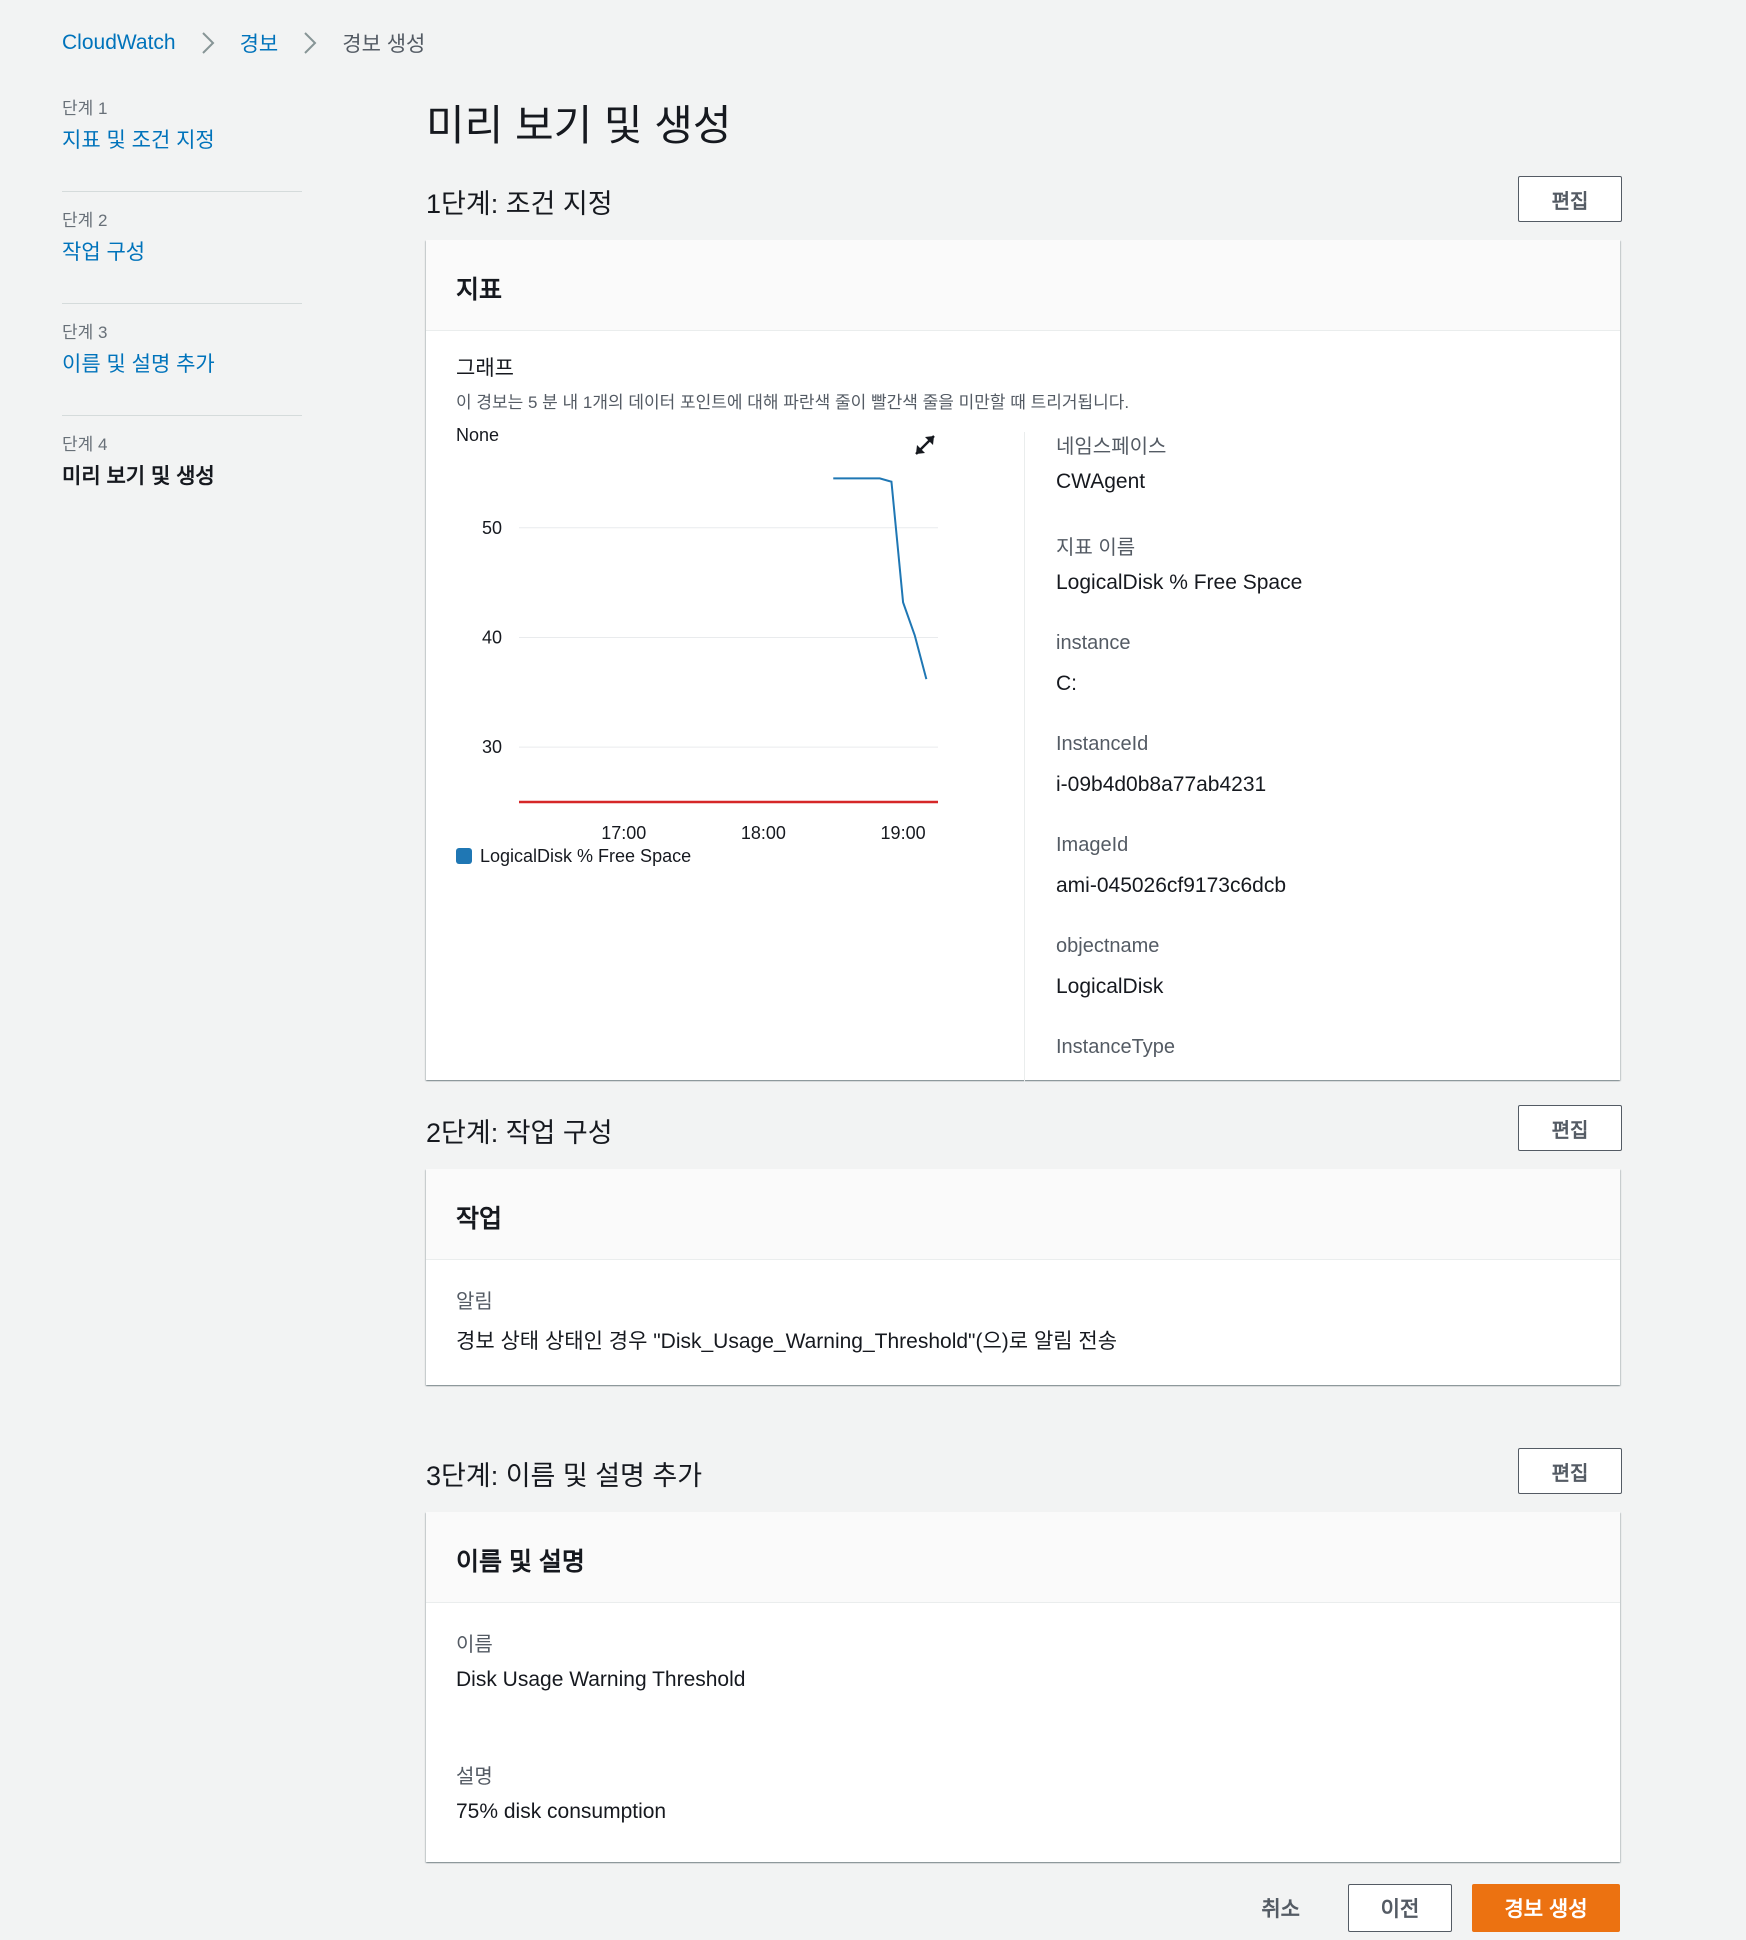  What do you see at coordinates (85, 108) in the screenshot?
I see `step-number: 단계 1` at bounding box center [85, 108].